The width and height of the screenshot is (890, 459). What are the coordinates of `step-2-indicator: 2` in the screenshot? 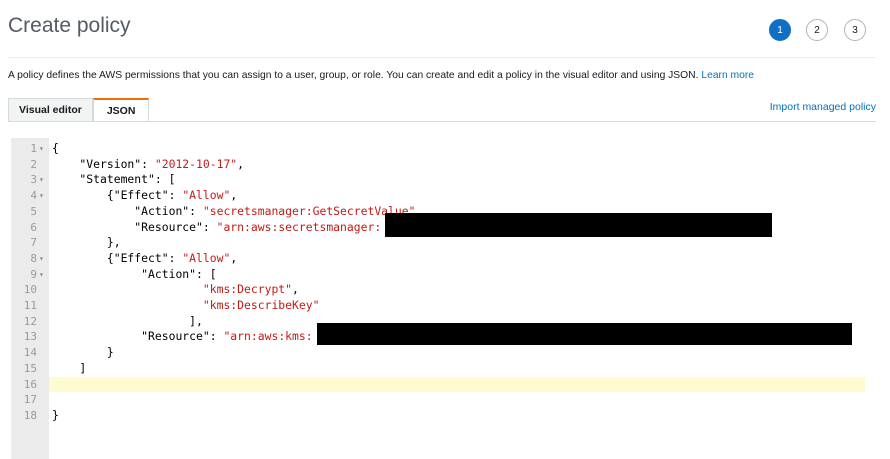 It's located at (817, 30).